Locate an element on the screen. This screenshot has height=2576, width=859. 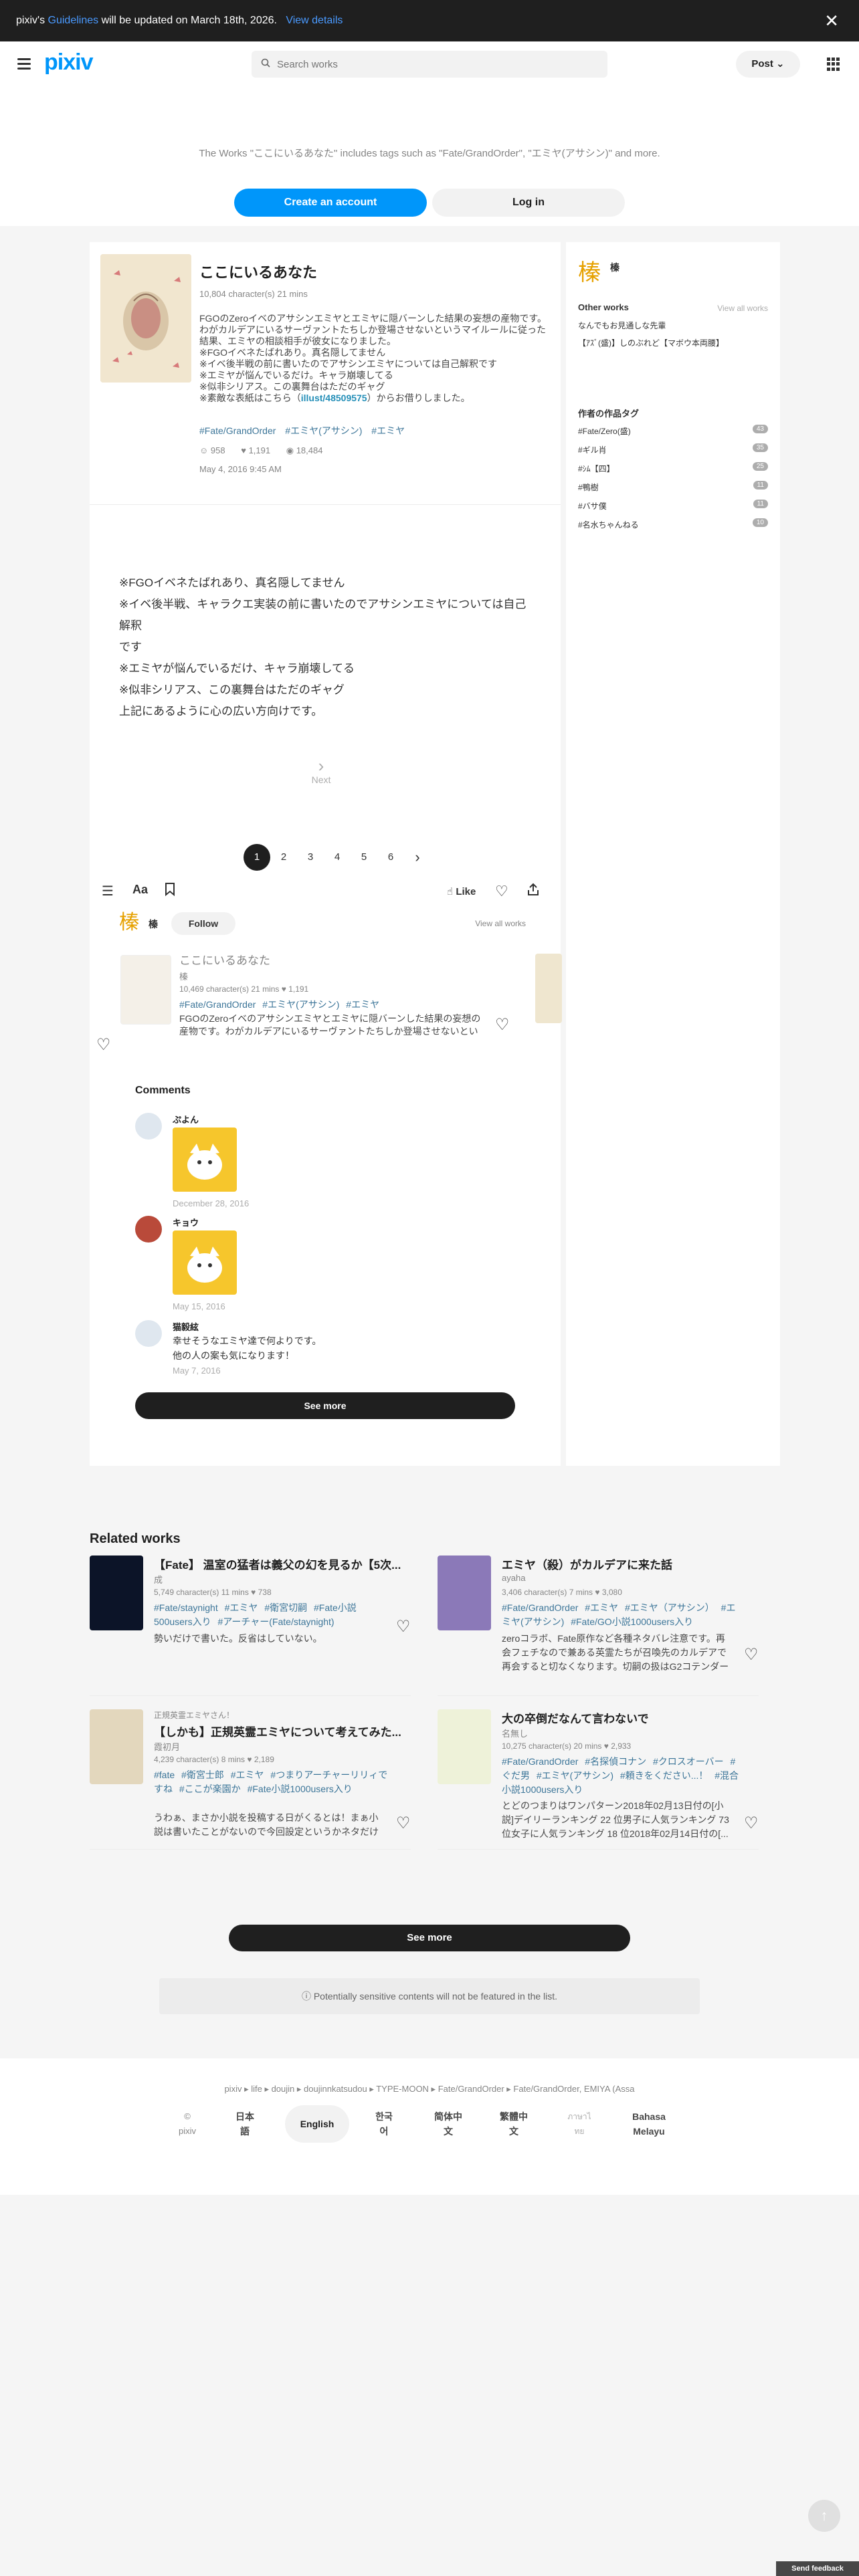
illust-link: illust/48509575 is located at coordinates (334, 398).